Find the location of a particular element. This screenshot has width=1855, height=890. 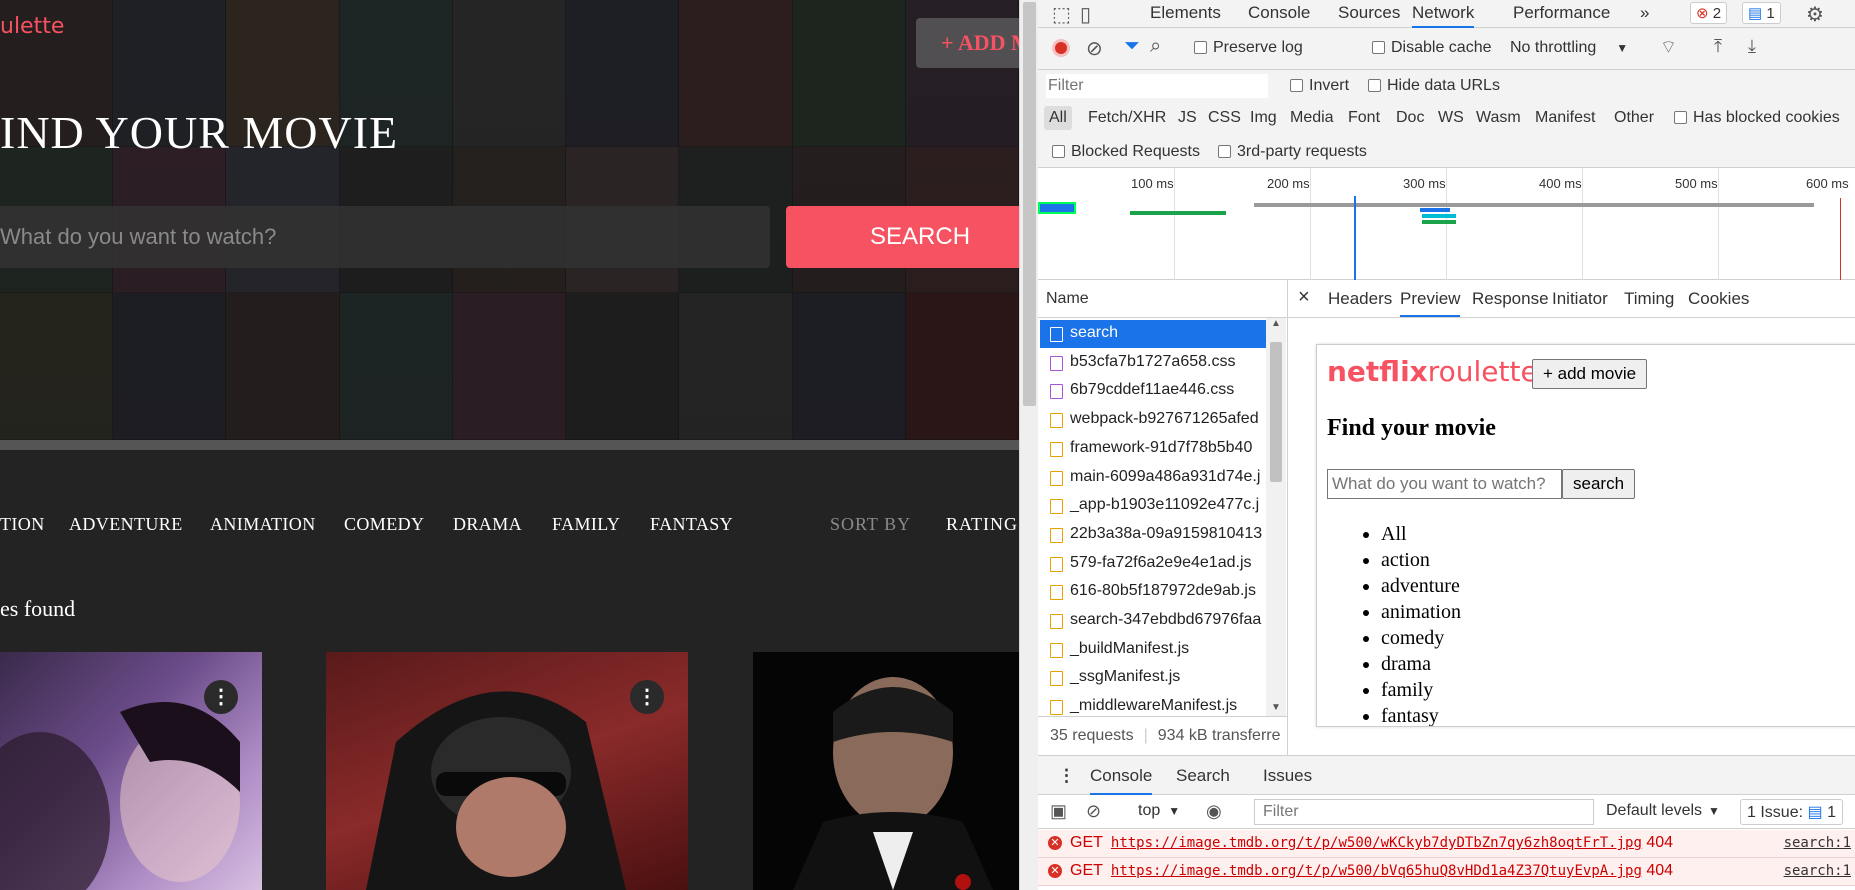

tab-headers: Headers is located at coordinates (1360, 299).